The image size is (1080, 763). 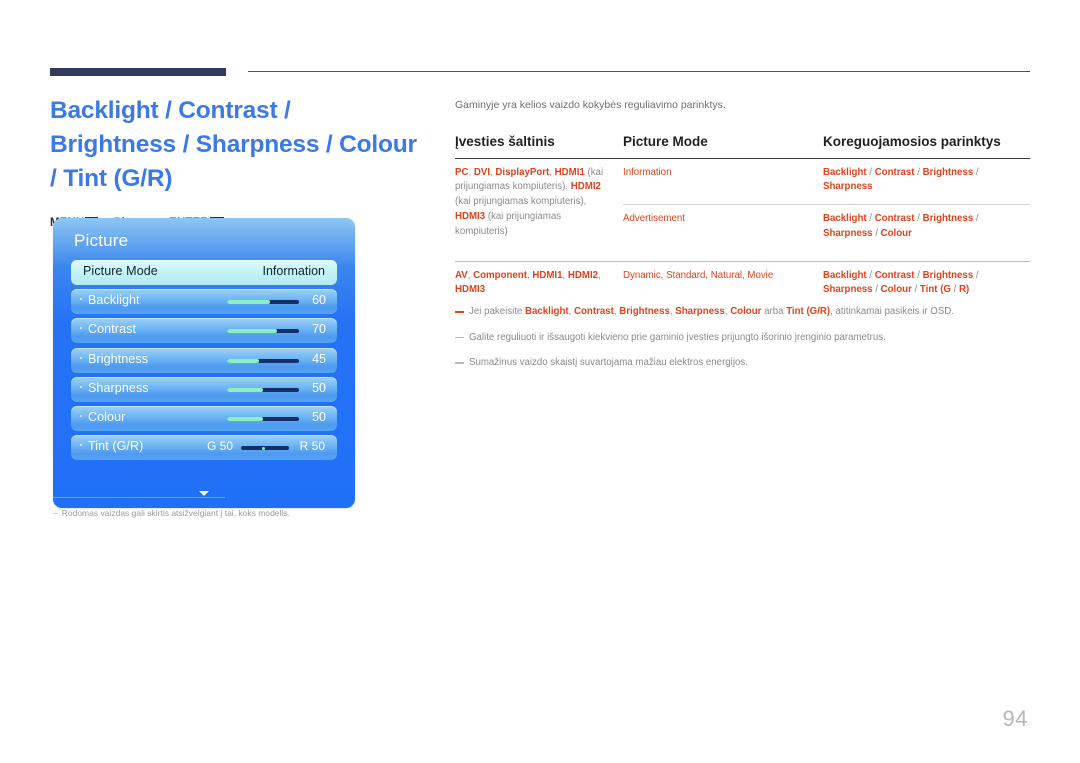 What do you see at coordinates (505, 141) in the screenshot?
I see `table-header-source: Įvesties šaltinis` at bounding box center [505, 141].